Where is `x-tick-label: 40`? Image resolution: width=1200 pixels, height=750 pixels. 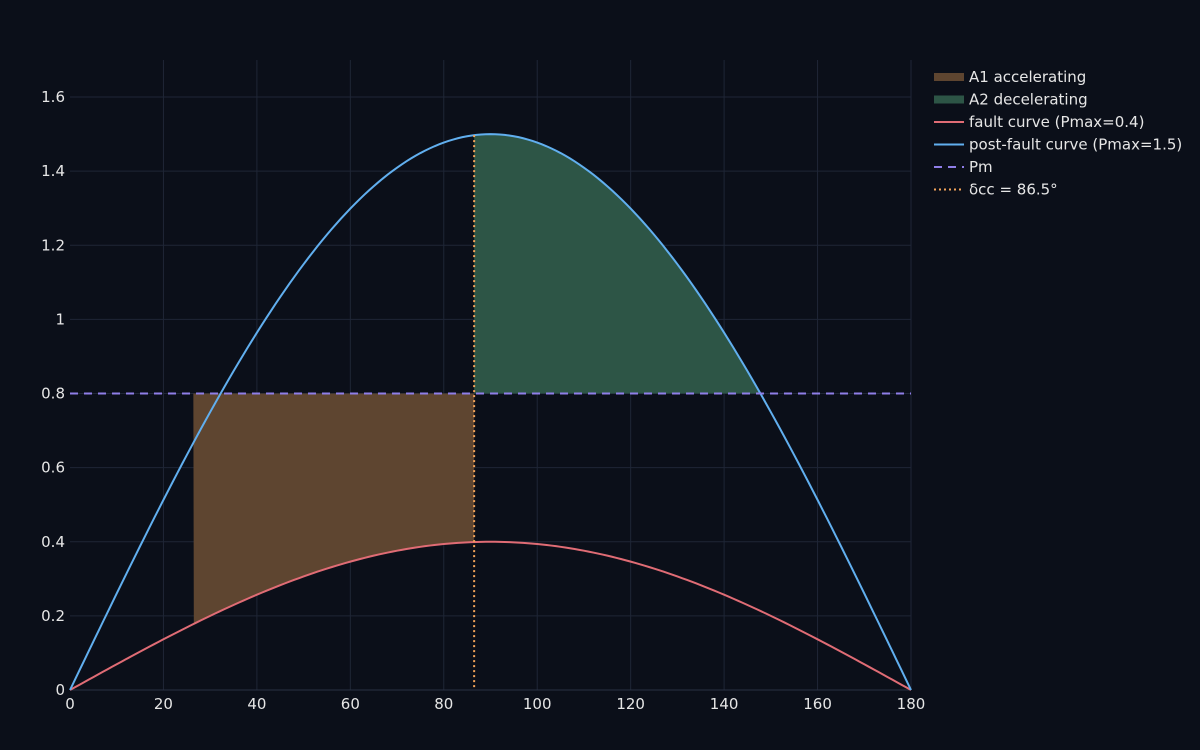 x-tick-label: 40 is located at coordinates (256, 704).